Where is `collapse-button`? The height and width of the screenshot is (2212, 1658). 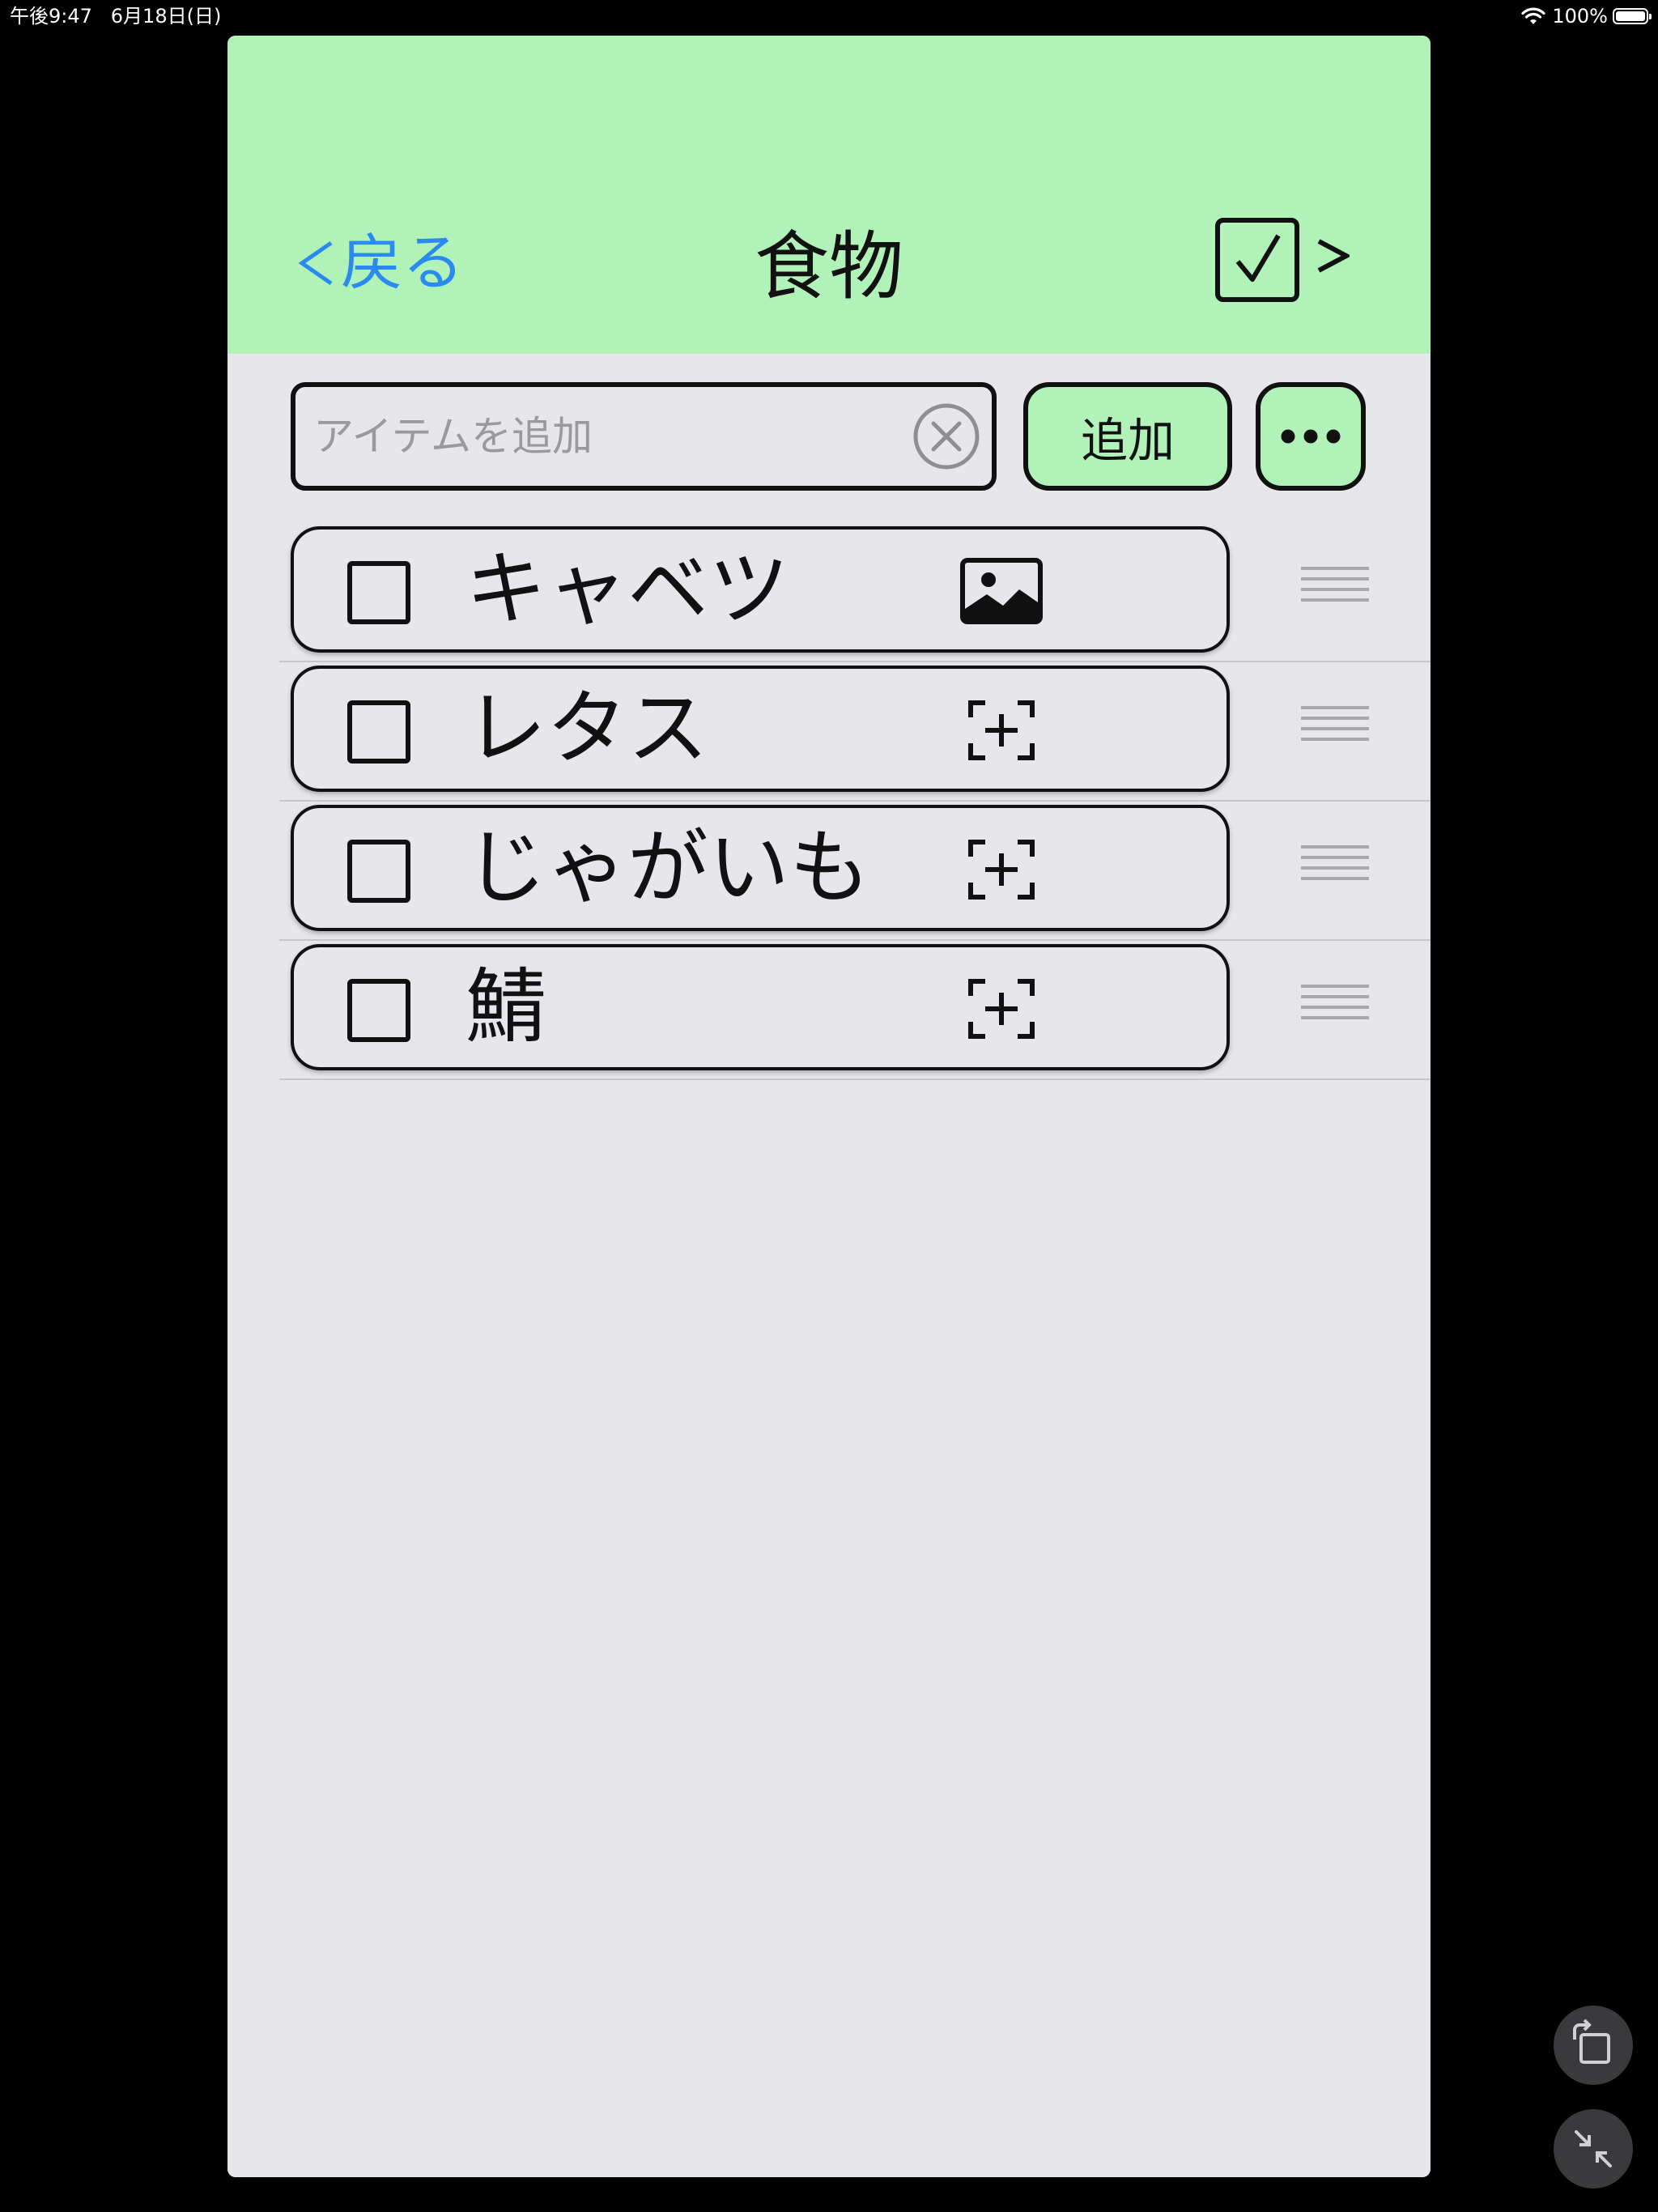 collapse-button is located at coordinates (1593, 2149).